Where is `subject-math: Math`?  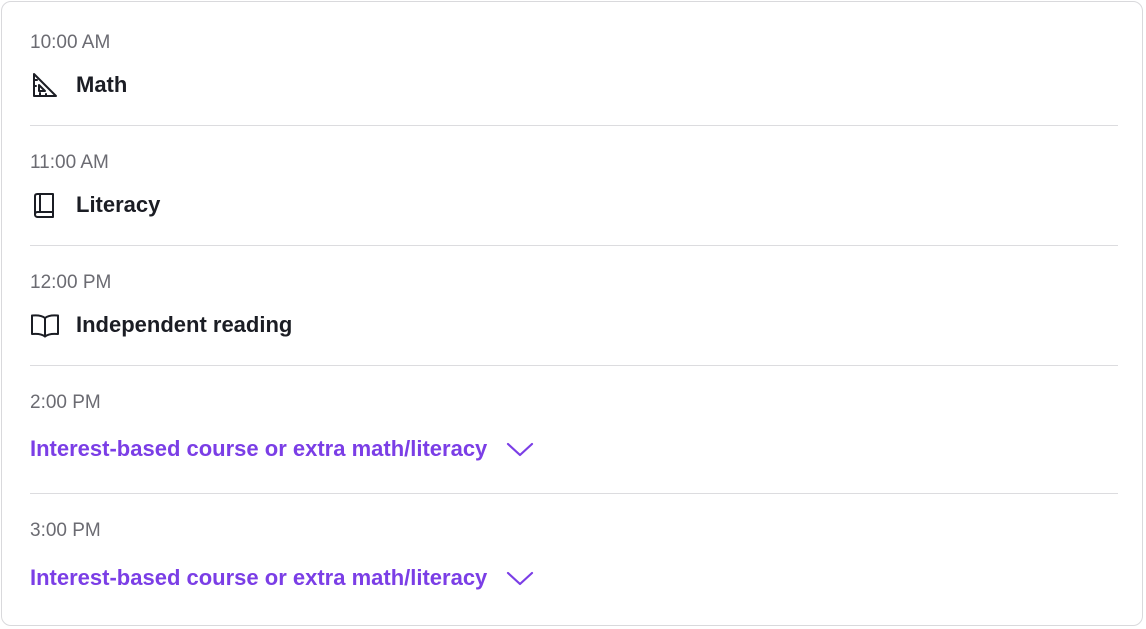
subject-math: Math is located at coordinates (78, 85).